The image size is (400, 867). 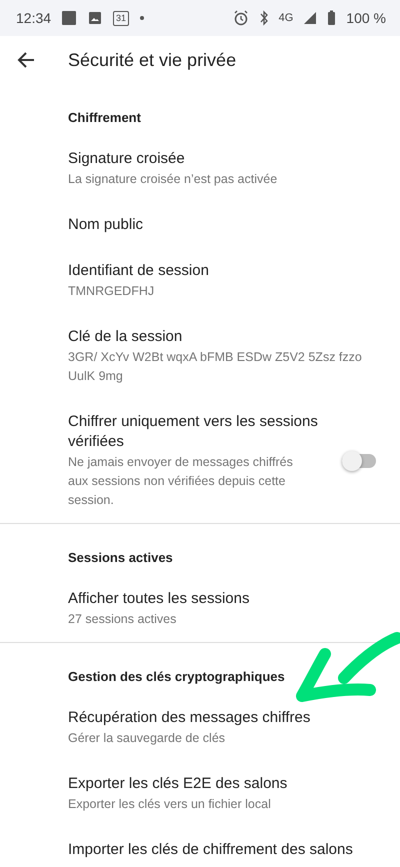 I want to click on clock-time: 12:34, so click(x=34, y=18).